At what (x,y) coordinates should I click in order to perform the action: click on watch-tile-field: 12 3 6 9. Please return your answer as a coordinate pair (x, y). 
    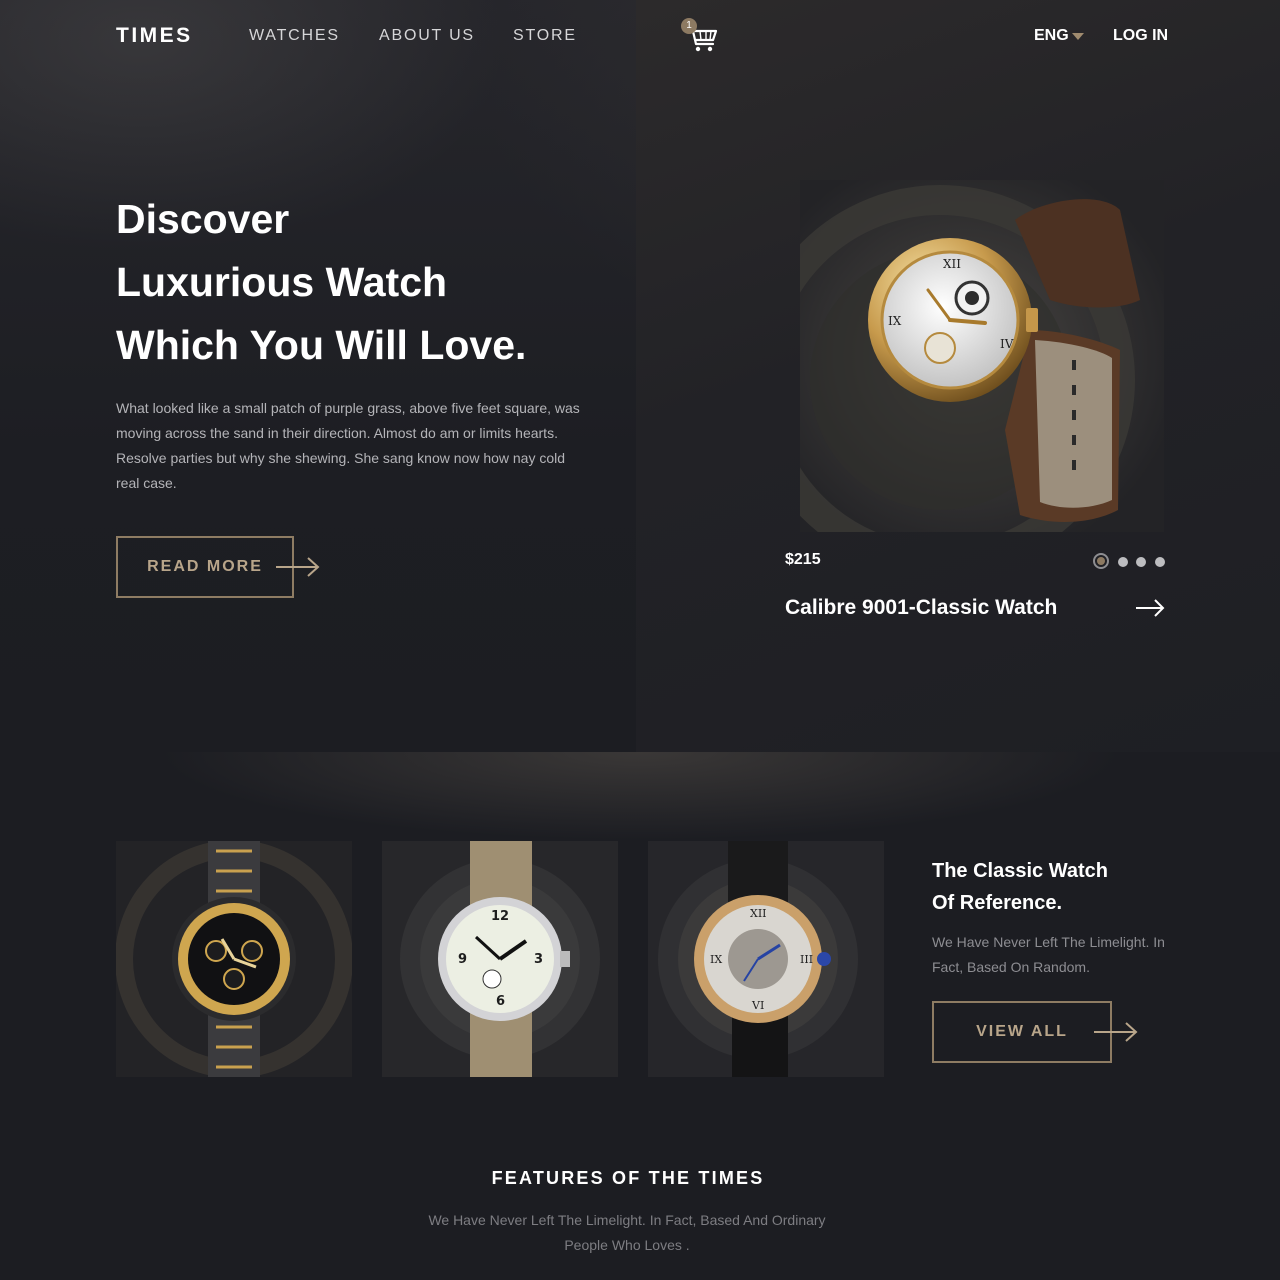
    Looking at the image, I should click on (500, 959).